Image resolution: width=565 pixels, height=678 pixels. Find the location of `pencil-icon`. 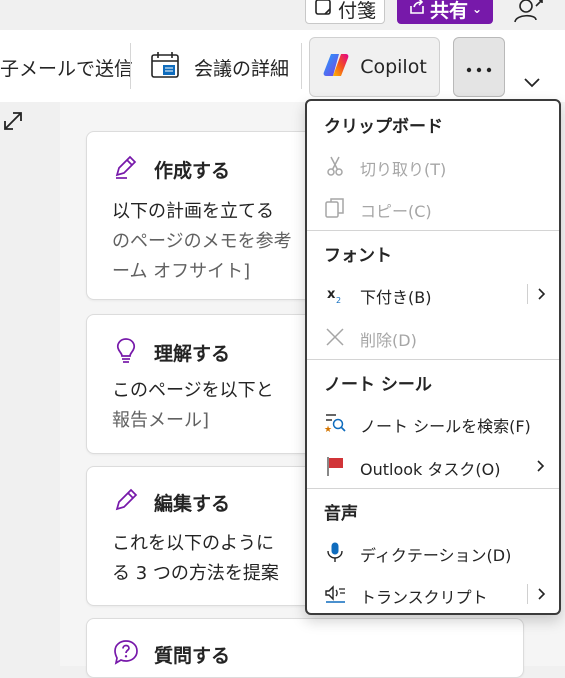

pencil-icon is located at coordinates (126, 500).